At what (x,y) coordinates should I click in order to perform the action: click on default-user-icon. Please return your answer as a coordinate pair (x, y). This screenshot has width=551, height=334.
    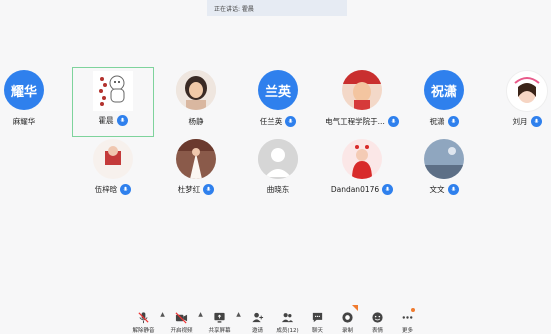
    Looking at the image, I should click on (278, 159).